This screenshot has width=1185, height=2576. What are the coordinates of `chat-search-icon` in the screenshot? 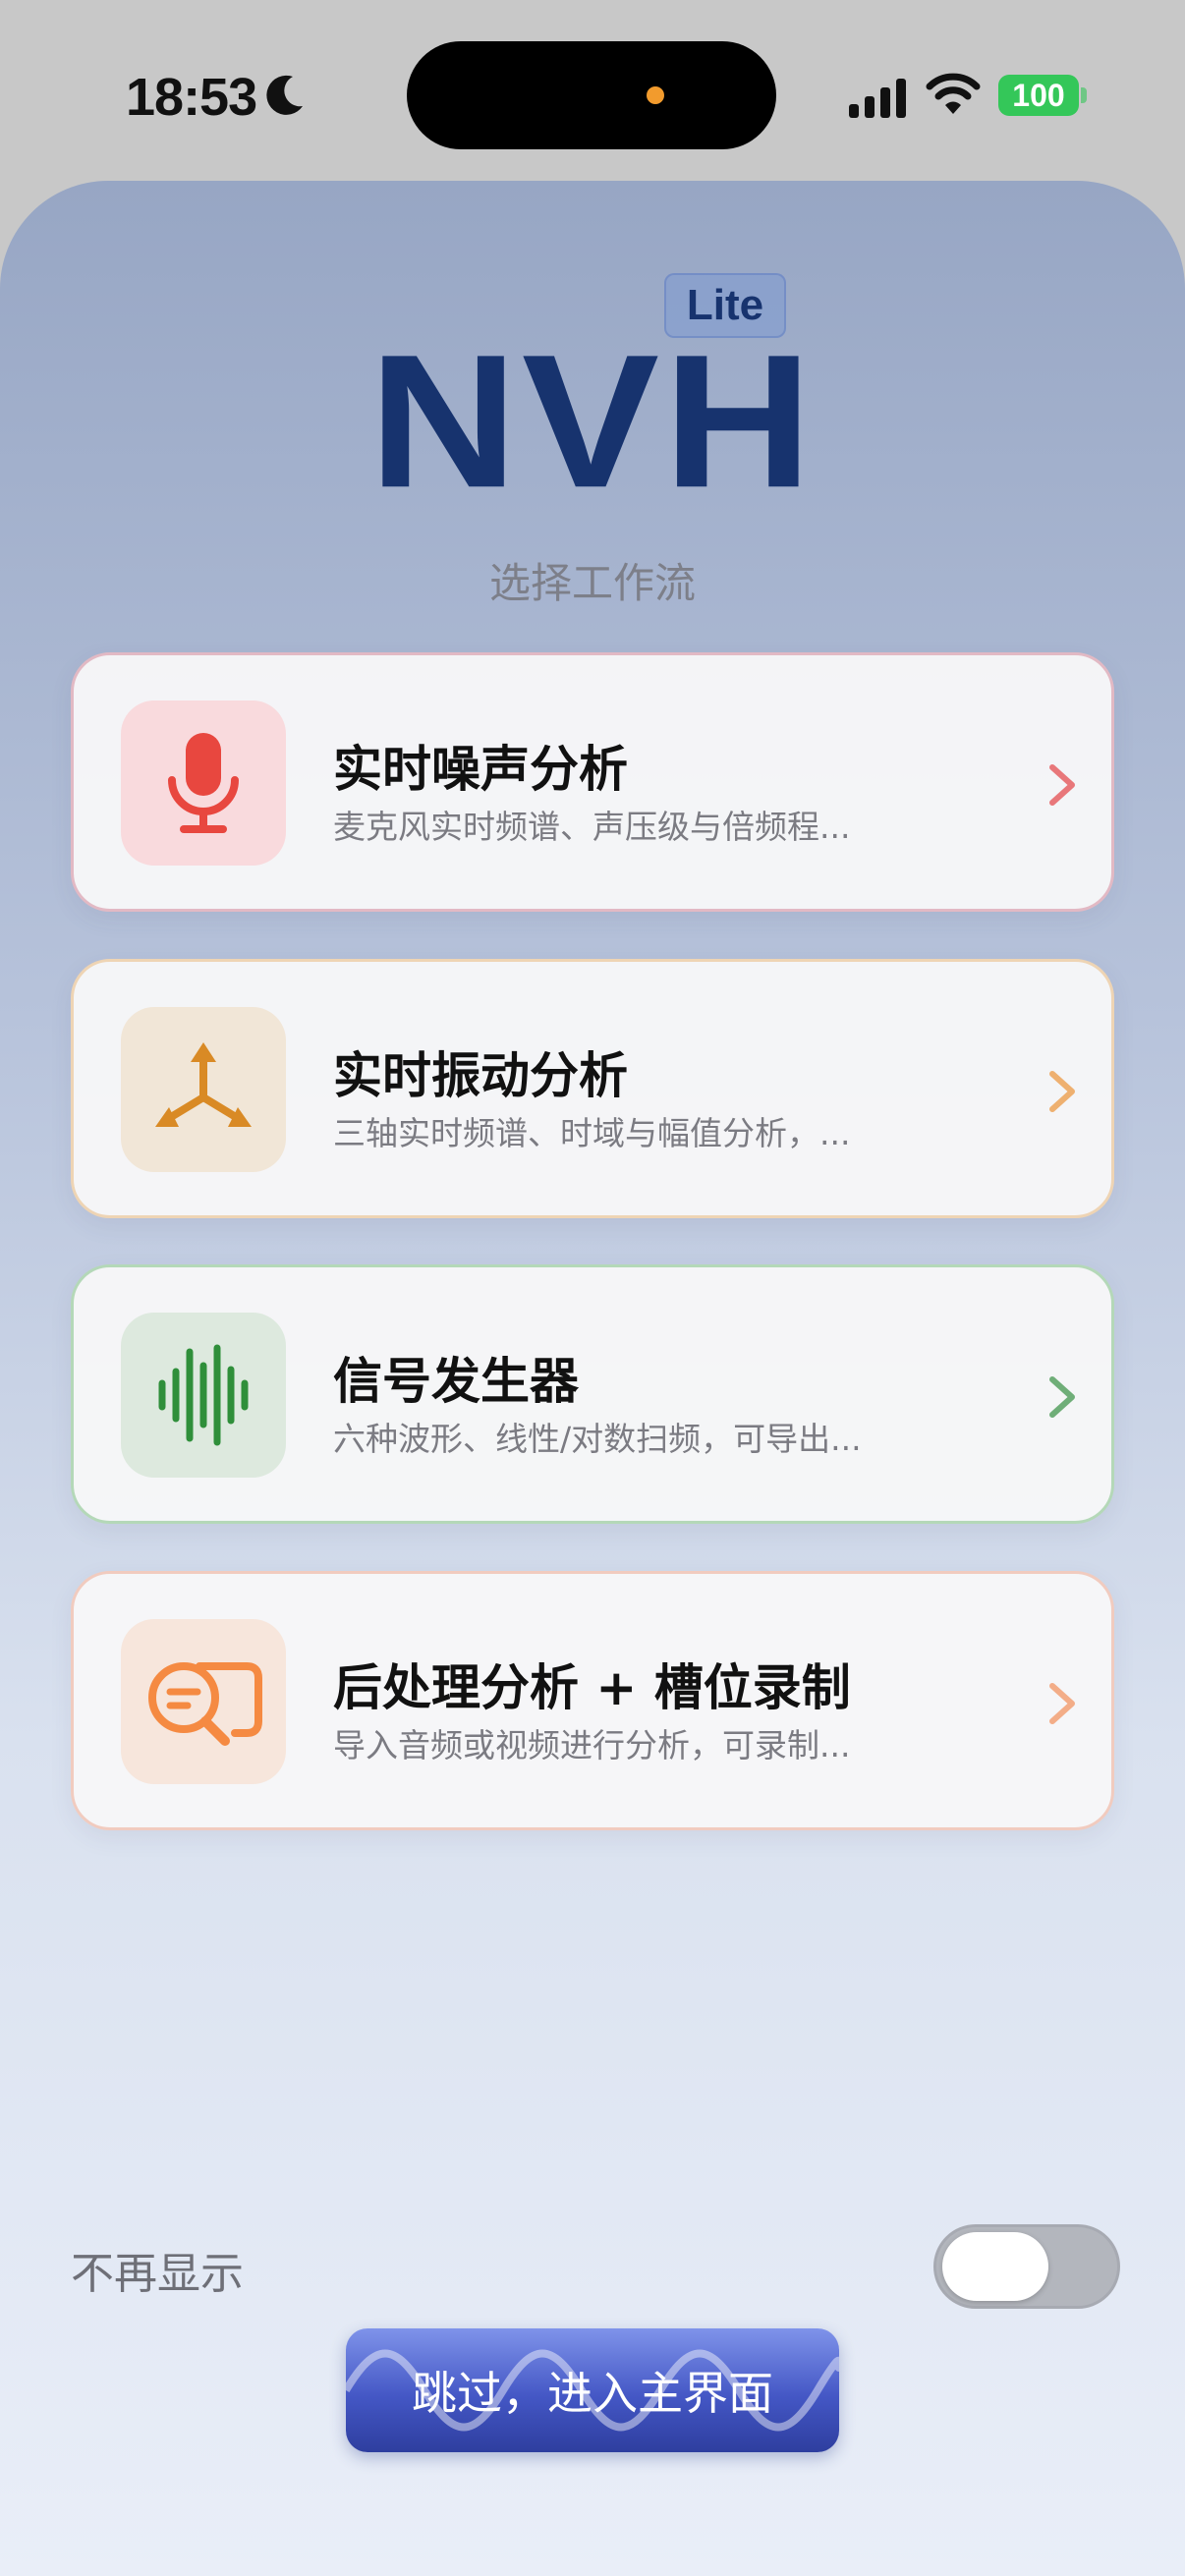 It's located at (205, 1704).